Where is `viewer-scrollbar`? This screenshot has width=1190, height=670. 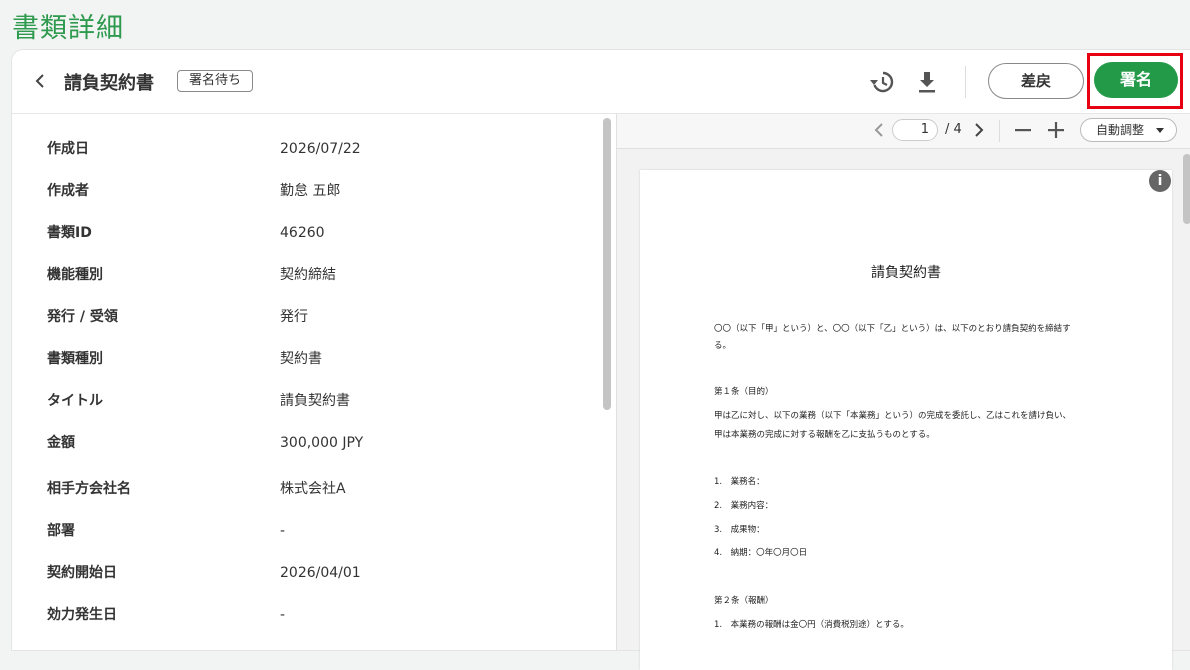 viewer-scrollbar is located at coordinates (1186, 189).